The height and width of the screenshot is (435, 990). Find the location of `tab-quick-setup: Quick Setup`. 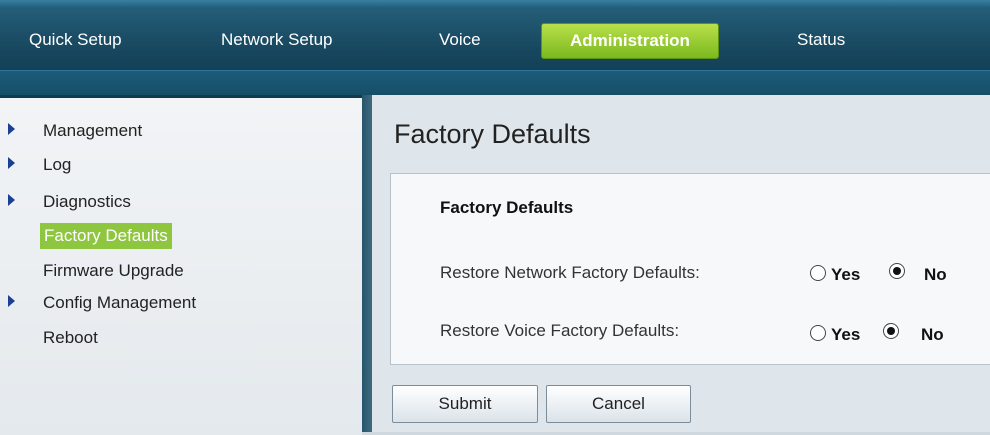

tab-quick-setup: Quick Setup is located at coordinates (75, 40).